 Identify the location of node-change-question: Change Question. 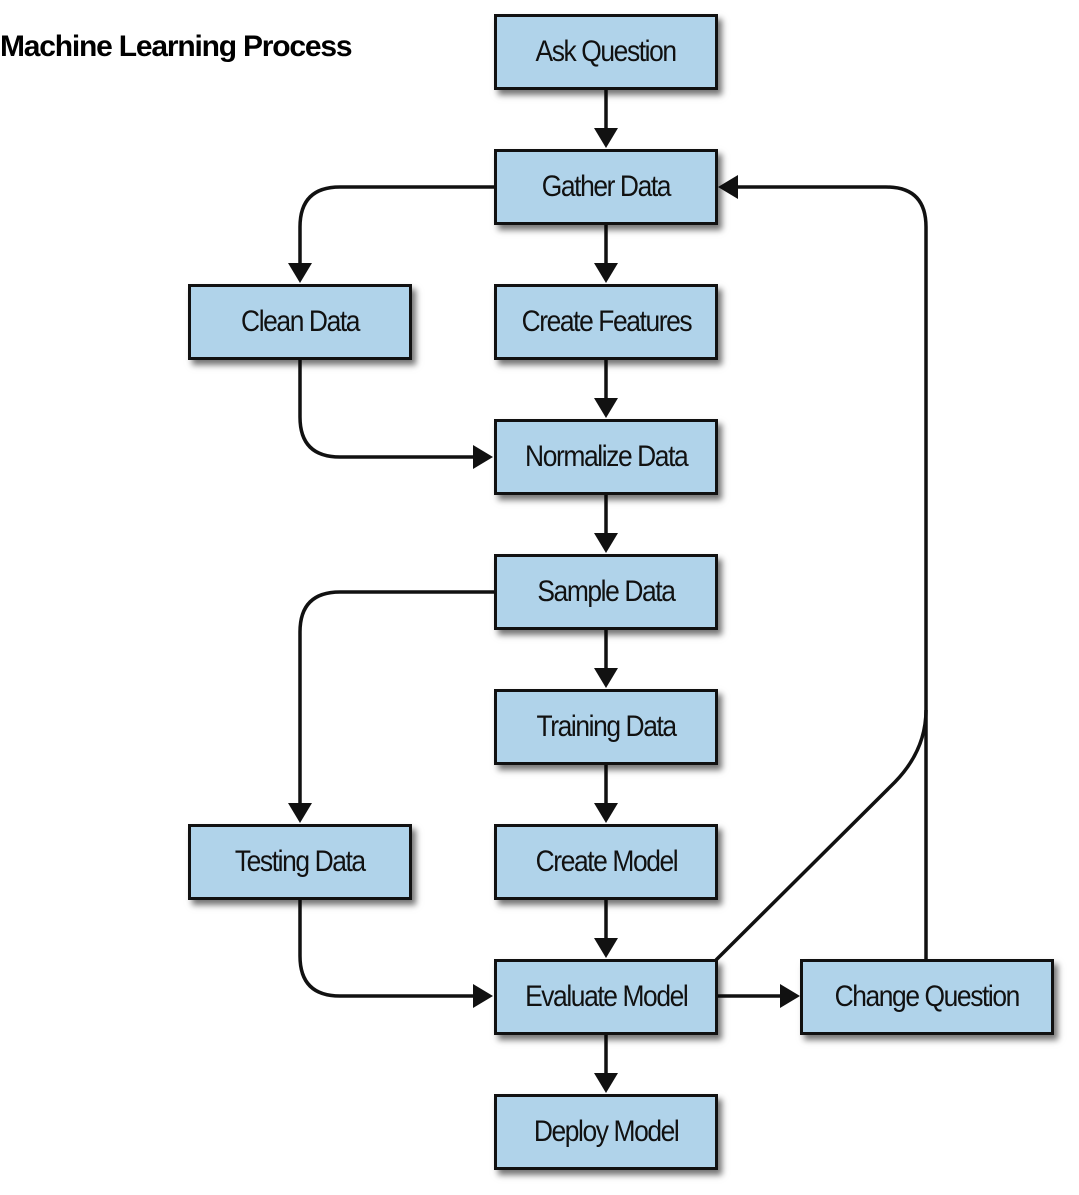
(927, 997).